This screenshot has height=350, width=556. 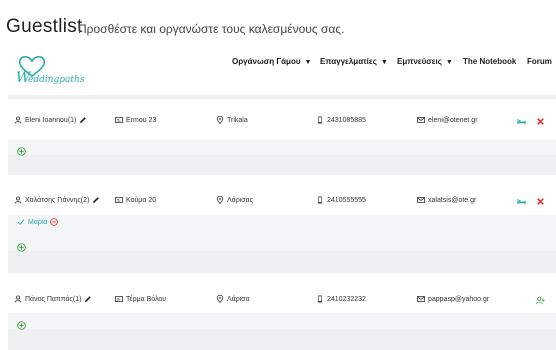 I want to click on guest-name: Eleni Ioannou(1), so click(x=50, y=120).